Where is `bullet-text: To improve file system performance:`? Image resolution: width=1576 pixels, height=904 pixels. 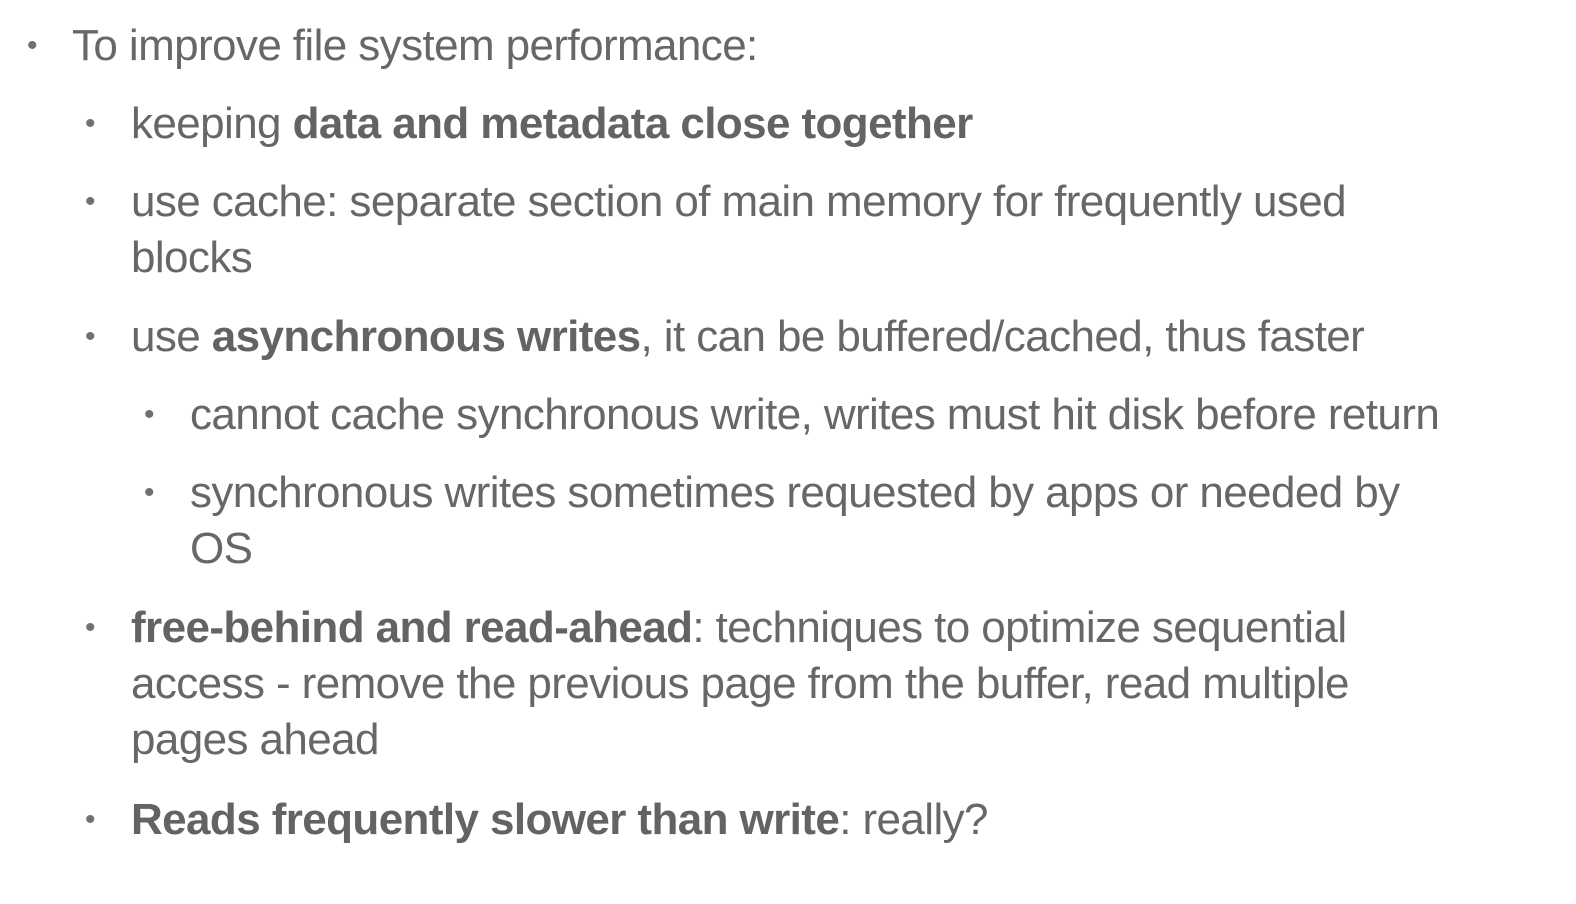
bullet-text: To improve file system performance: is located at coordinates (415, 45).